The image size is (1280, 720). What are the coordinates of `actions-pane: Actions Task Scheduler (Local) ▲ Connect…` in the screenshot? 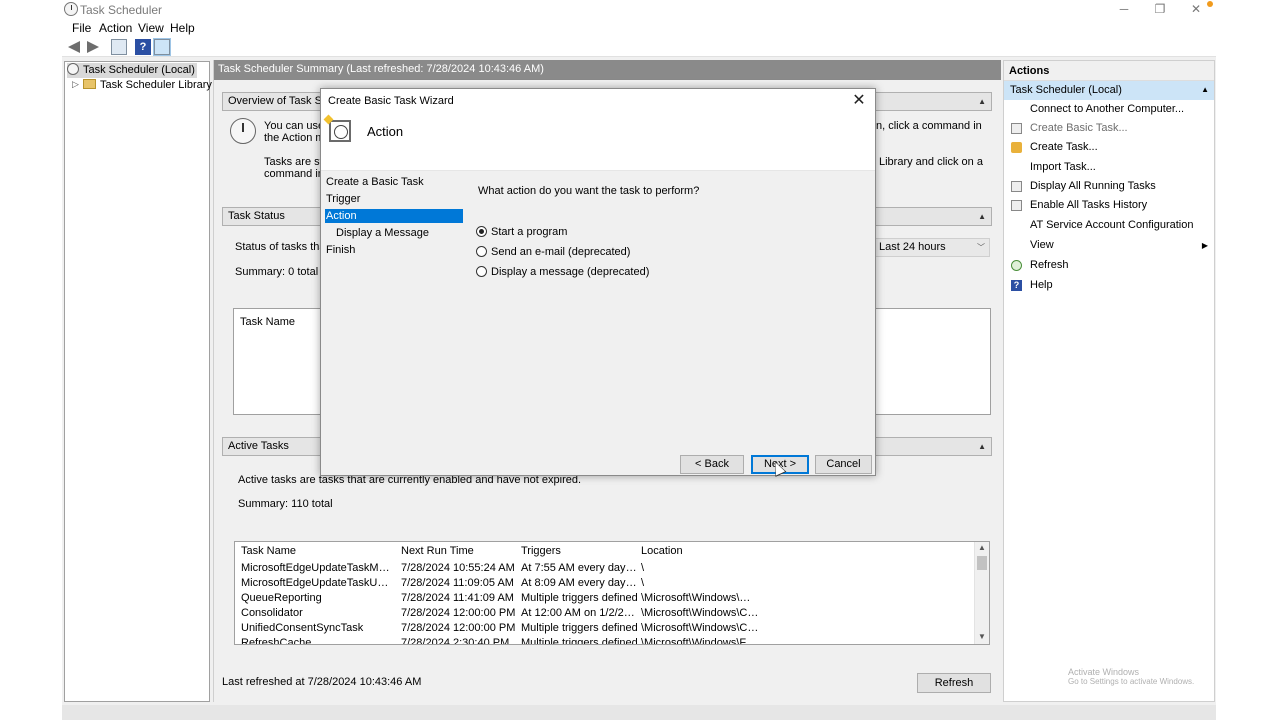 It's located at (1109, 381).